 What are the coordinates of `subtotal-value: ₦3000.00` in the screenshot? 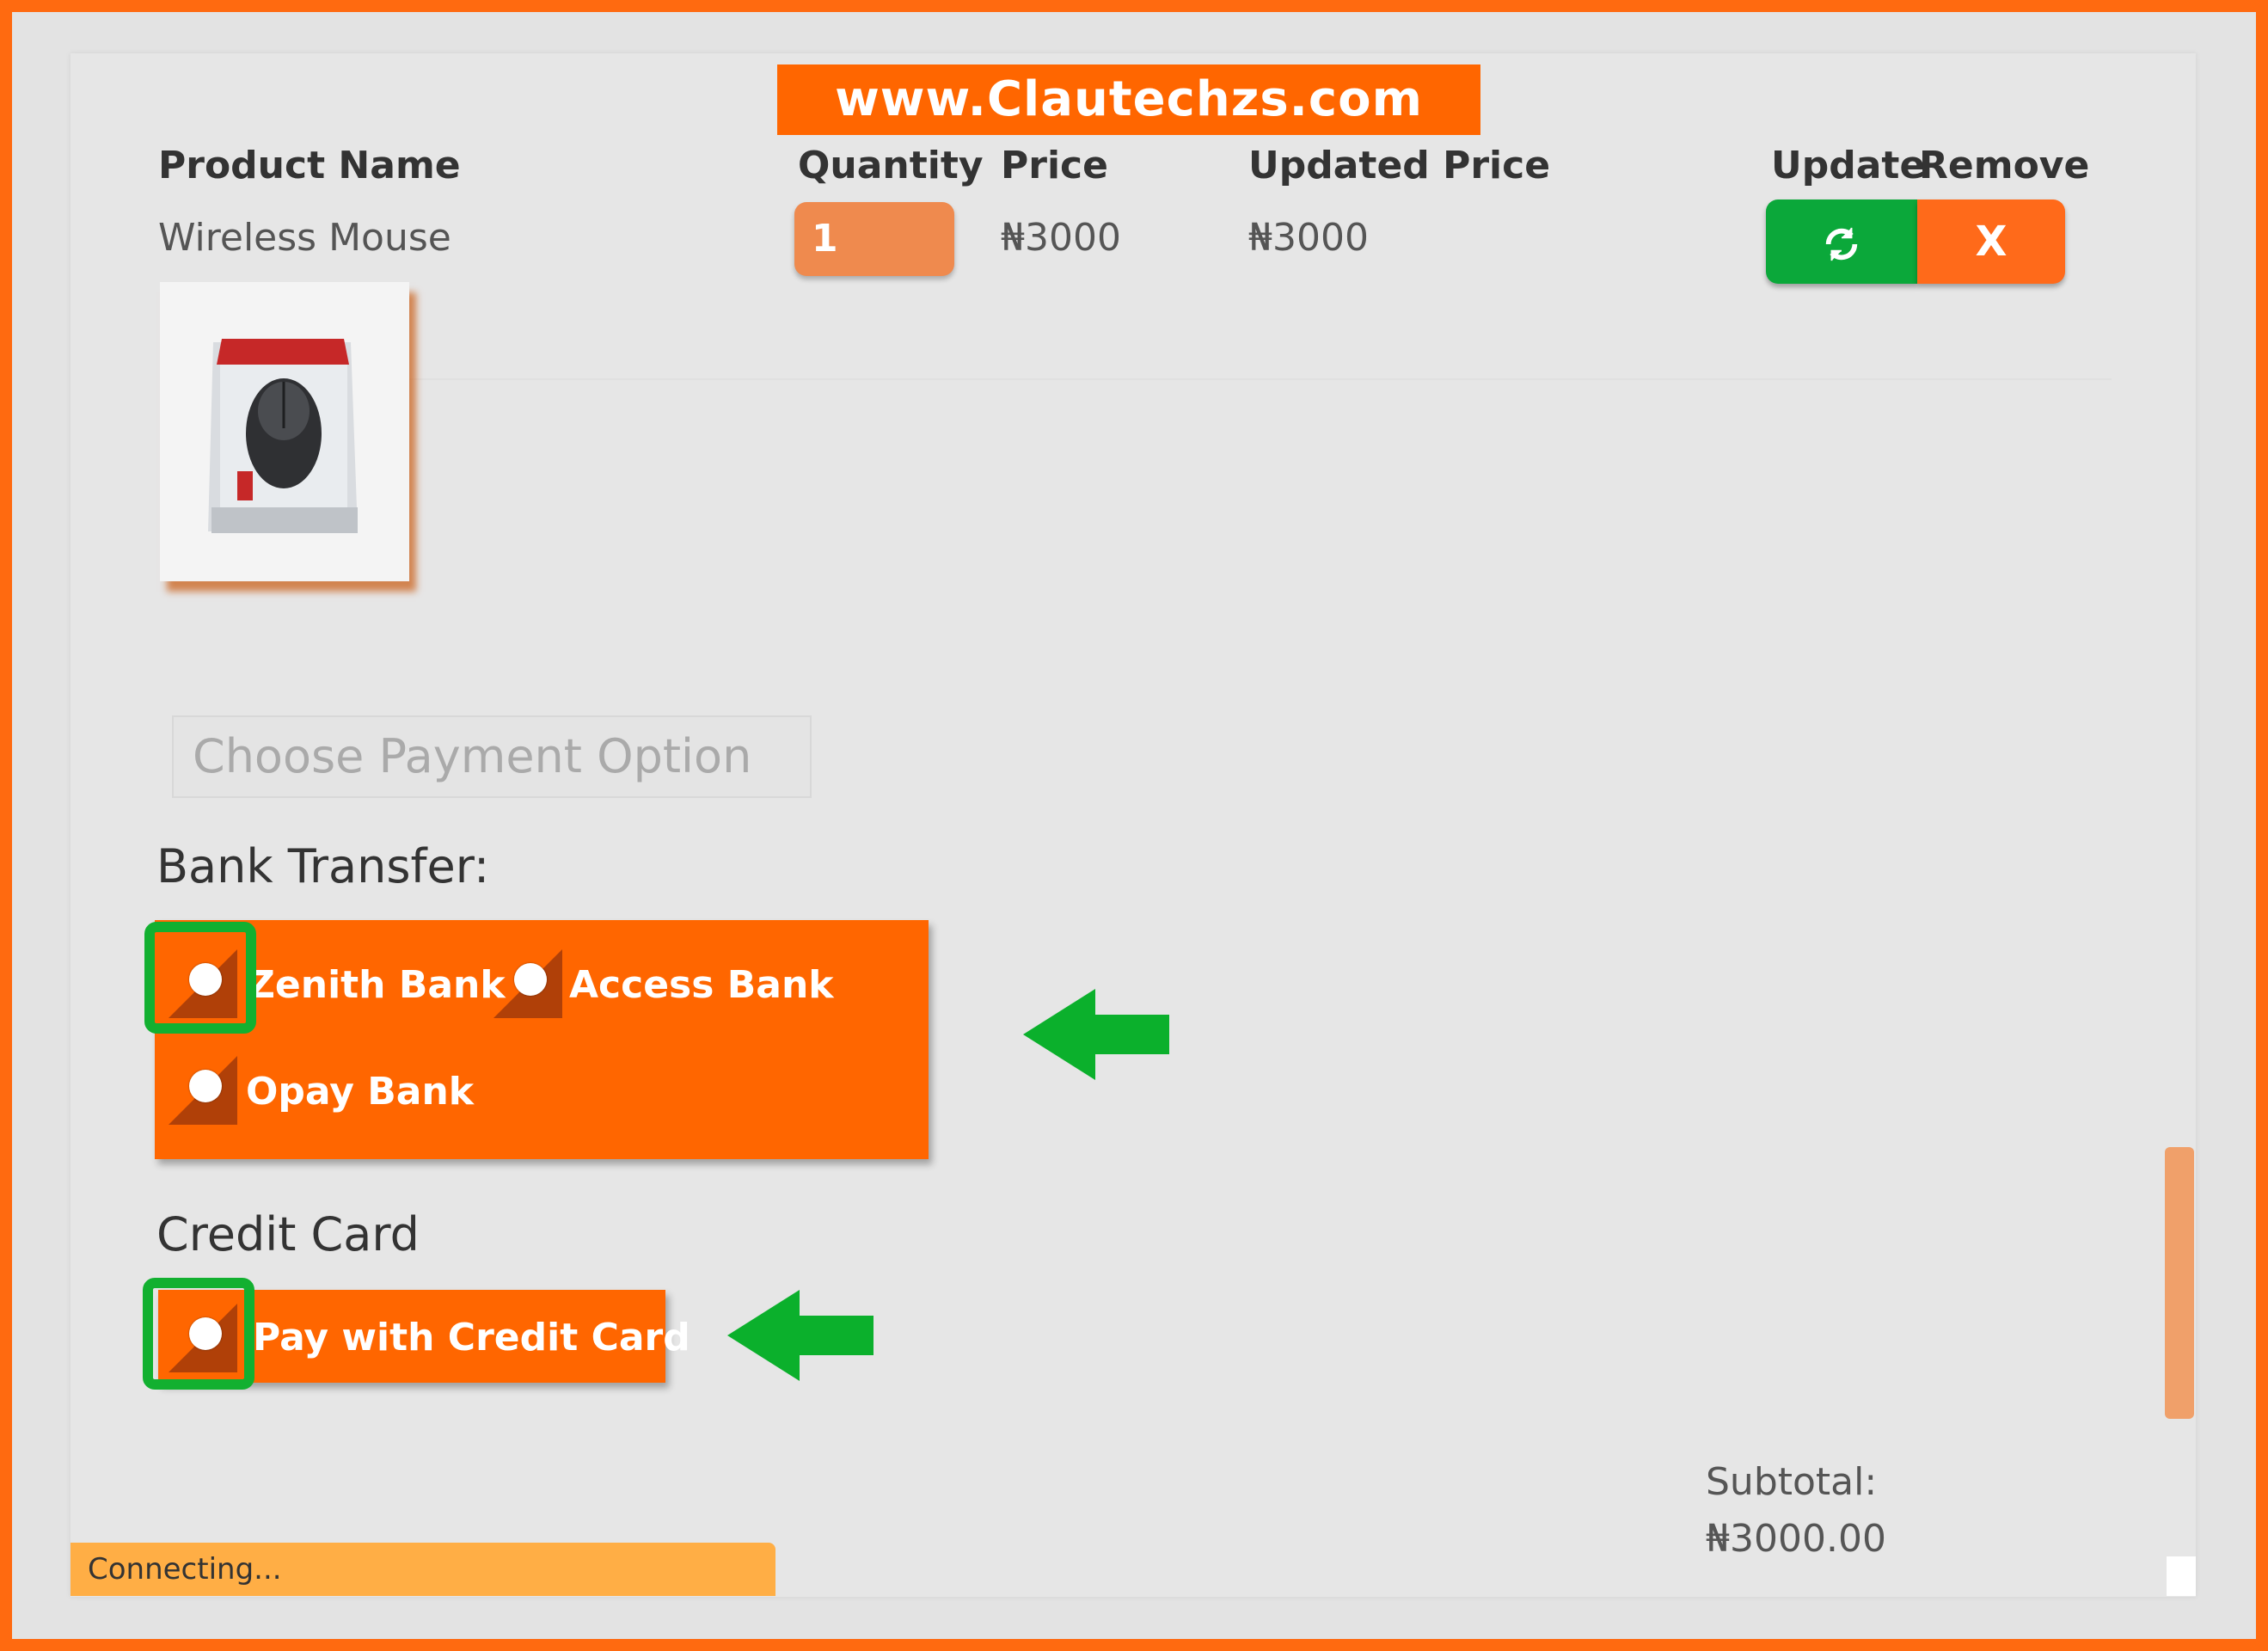 It's located at (1796, 1539).